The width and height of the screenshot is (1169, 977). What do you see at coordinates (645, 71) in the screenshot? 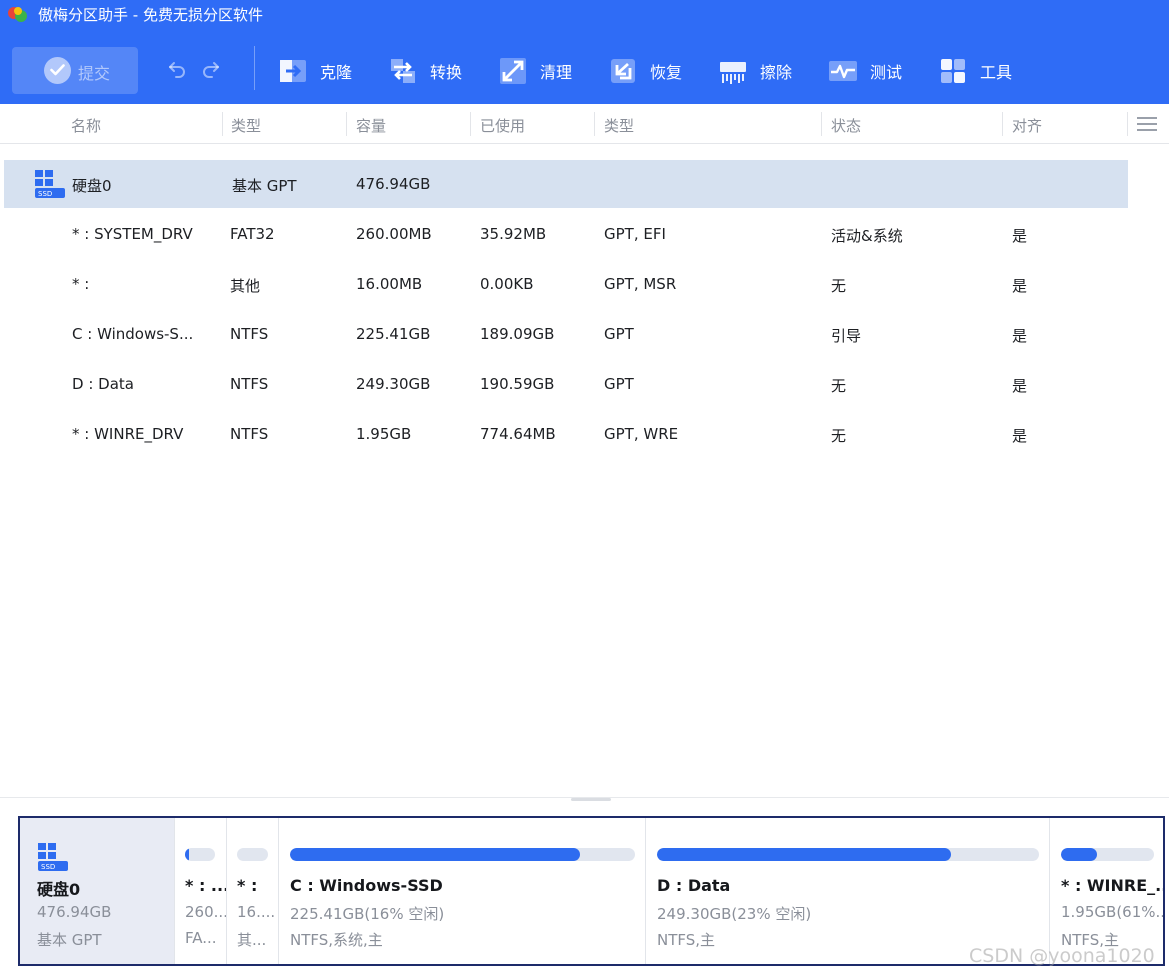
I see `recover-button: 恢复` at bounding box center [645, 71].